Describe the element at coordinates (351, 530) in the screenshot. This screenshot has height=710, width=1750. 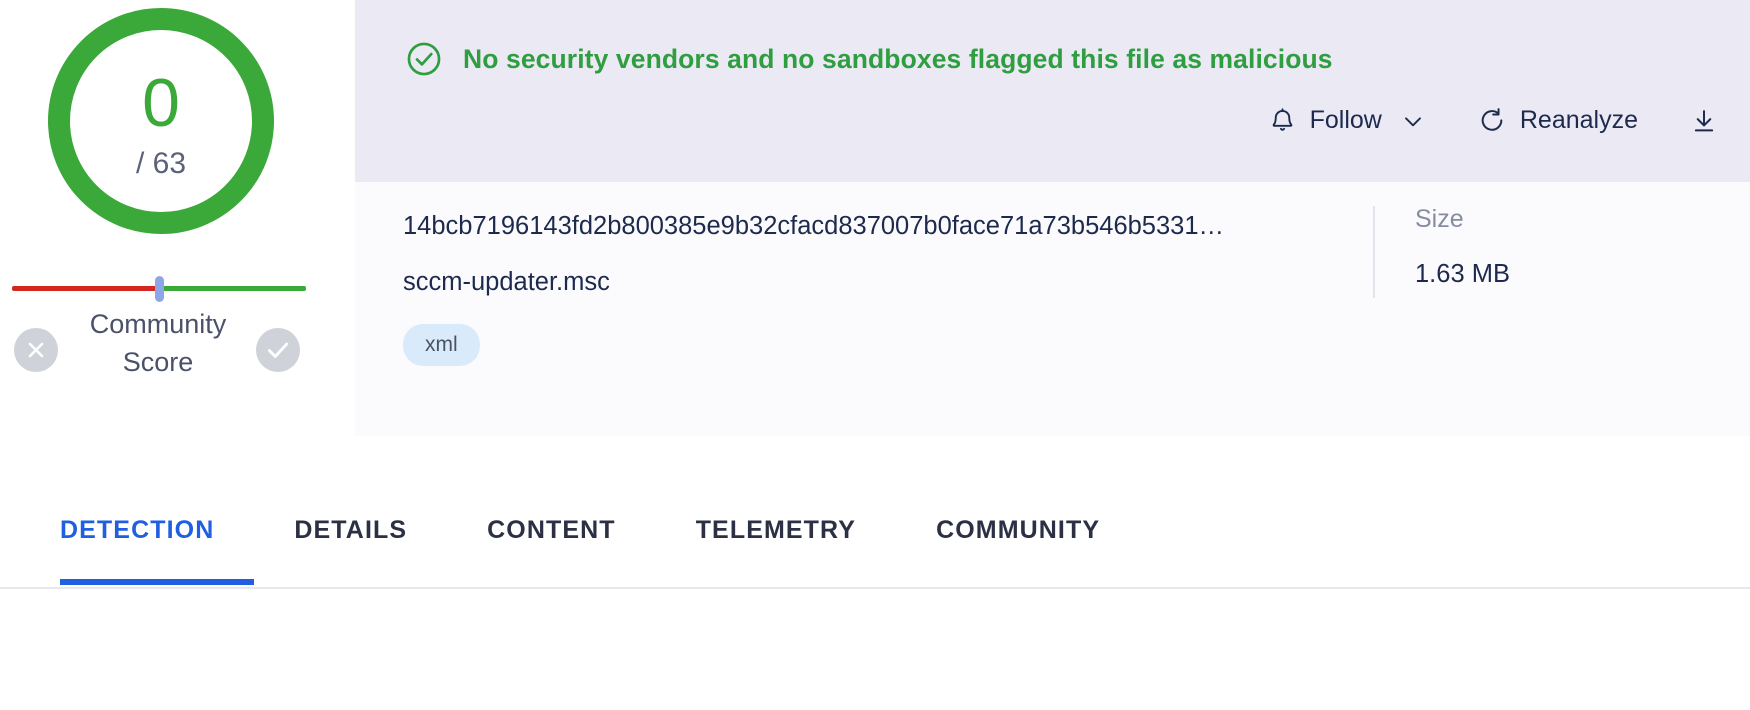
I see `tab-details-label: DETAILS` at that location.